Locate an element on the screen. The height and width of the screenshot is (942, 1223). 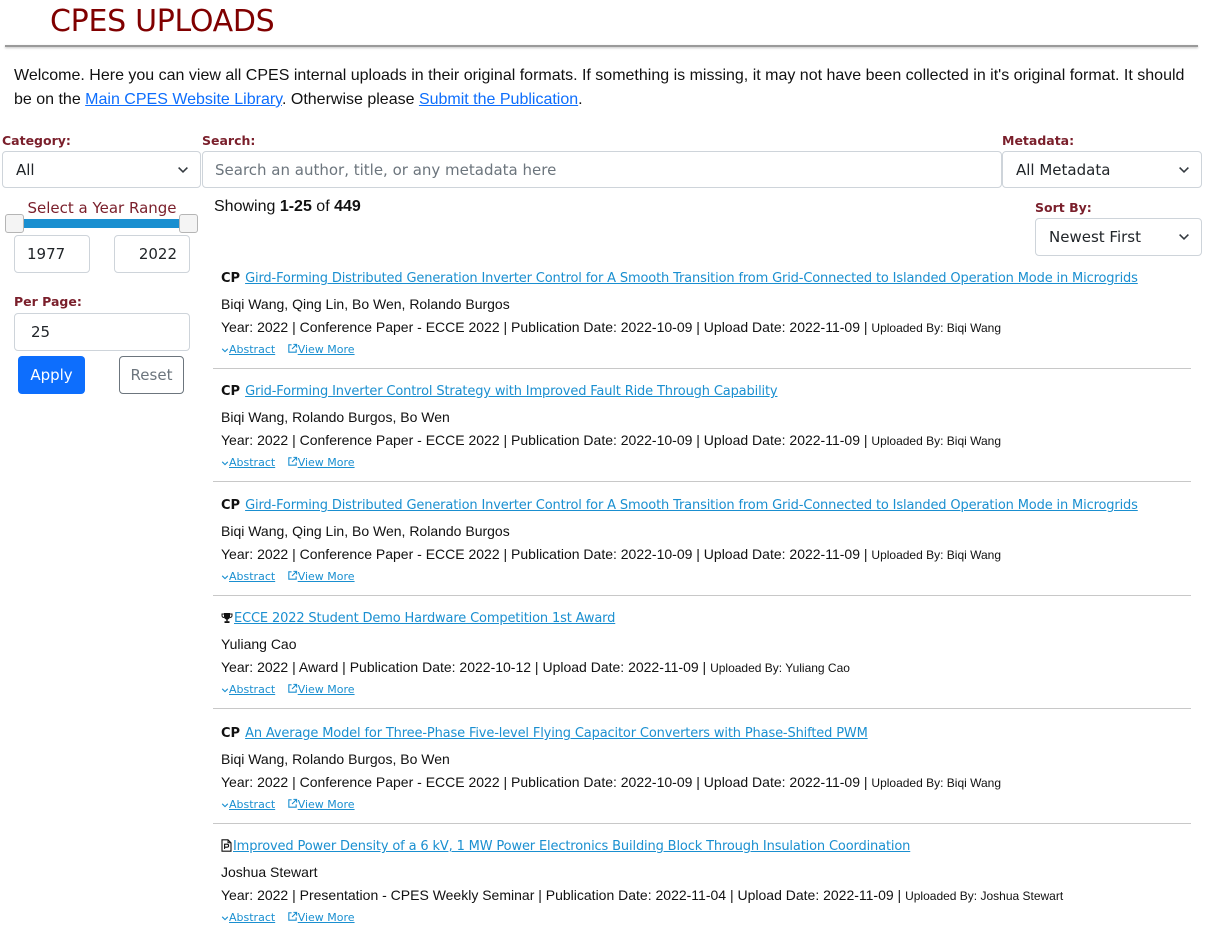
per-page-input: 25 is located at coordinates (102, 332).